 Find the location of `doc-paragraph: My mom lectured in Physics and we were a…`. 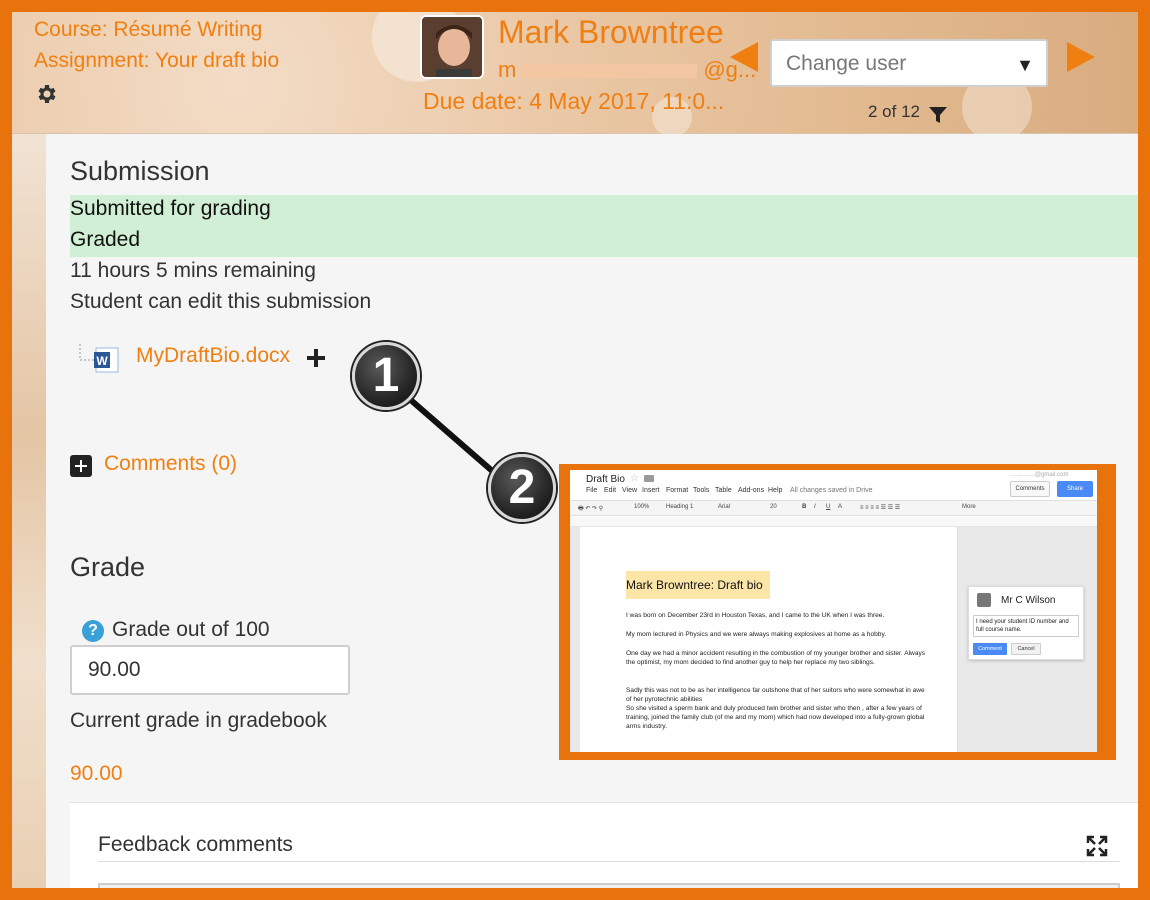

doc-paragraph: My mom lectured in Physics and we were a… is located at coordinates (756, 634).